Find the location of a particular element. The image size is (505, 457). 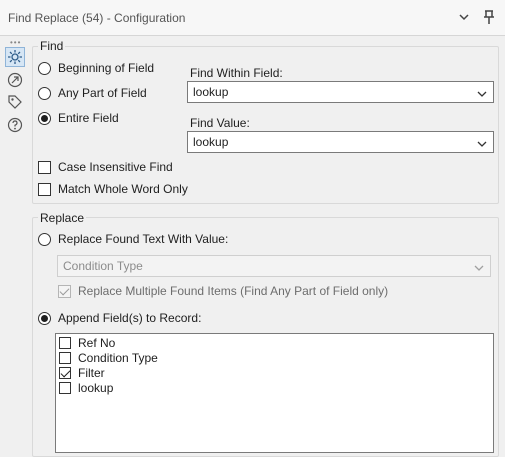

help-icon is located at coordinates (15, 125).